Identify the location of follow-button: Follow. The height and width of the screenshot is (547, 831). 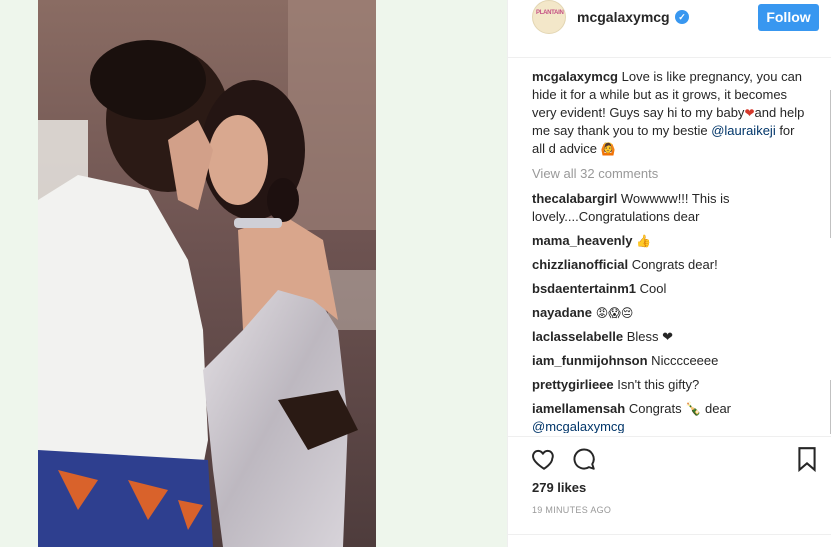
(788, 17).